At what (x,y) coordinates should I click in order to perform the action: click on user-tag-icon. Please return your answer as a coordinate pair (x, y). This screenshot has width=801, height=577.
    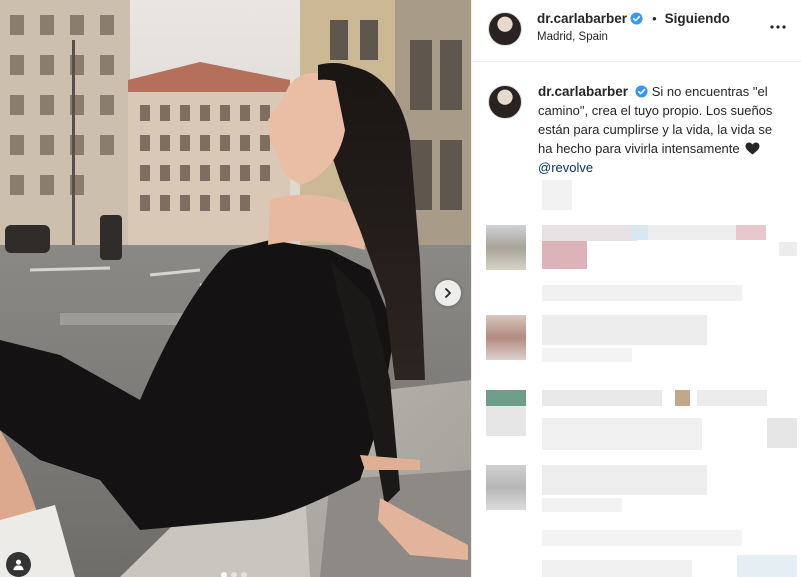
    Looking at the image, I should click on (18, 565).